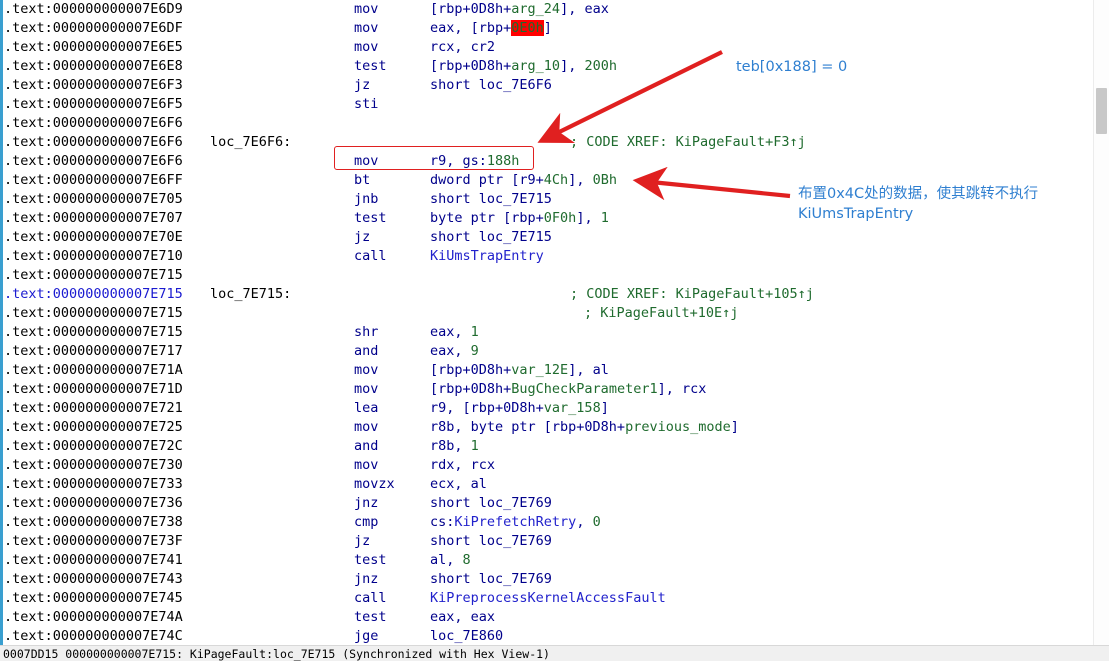  What do you see at coordinates (918, 204) in the screenshot?
I see `annotation-patch-note: 布置0x4C处的数据，使其跳转不执行 KiUmsTrapEntry` at bounding box center [918, 204].